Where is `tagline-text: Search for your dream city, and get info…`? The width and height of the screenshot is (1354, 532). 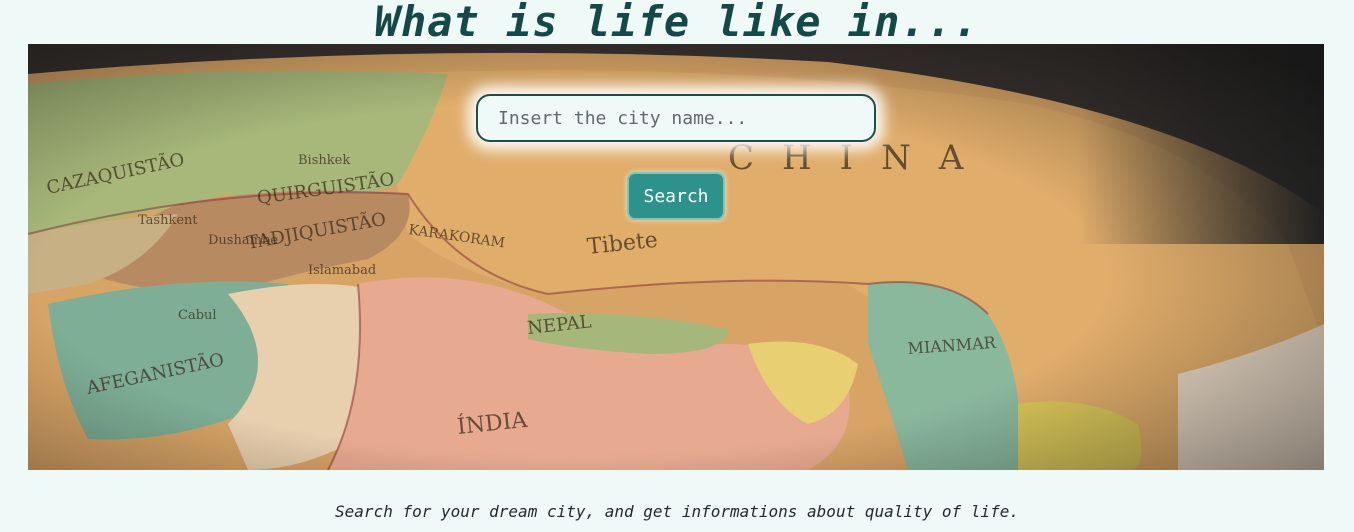 tagline-text: Search for your dream city, and get info… is located at coordinates (677, 511).